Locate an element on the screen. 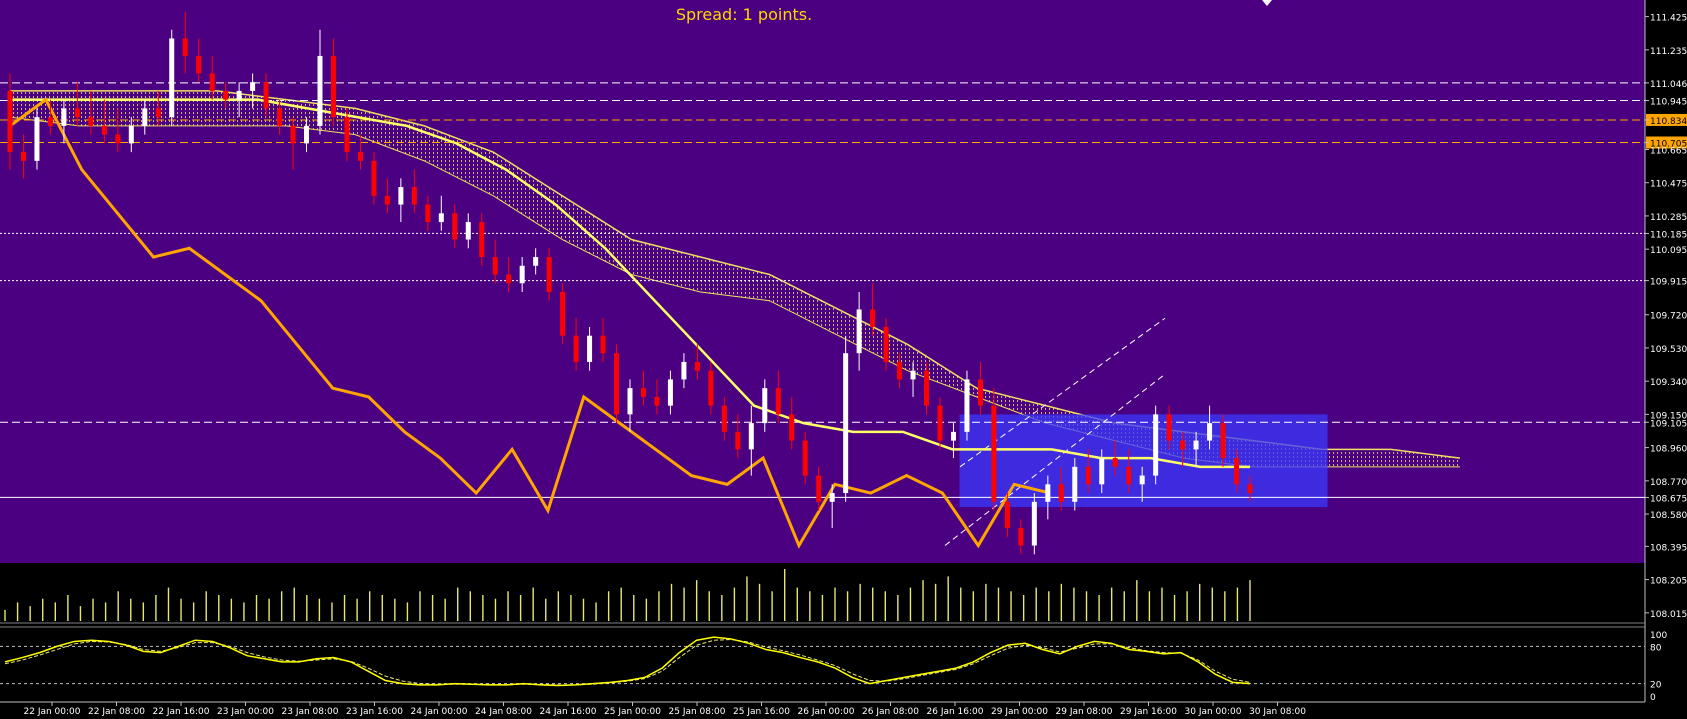  time-tick-label: 23 Jan 00:00 is located at coordinates (245, 712).